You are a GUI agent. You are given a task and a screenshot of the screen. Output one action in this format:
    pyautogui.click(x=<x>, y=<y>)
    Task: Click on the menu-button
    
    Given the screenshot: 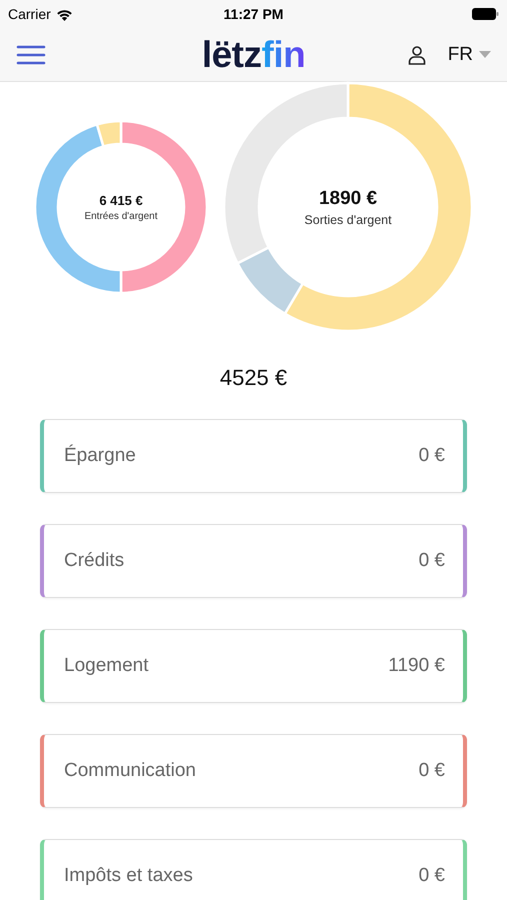 What is the action you would take?
    pyautogui.click(x=31, y=54)
    